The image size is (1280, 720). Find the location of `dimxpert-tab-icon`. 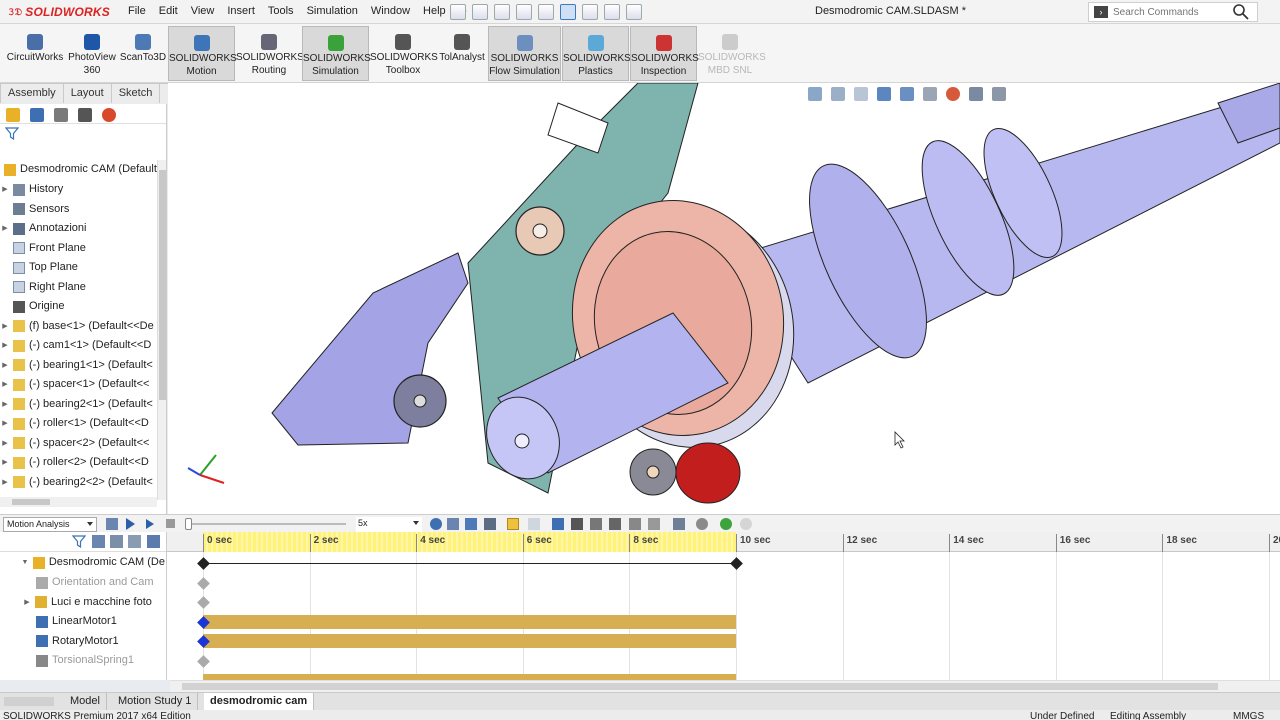

dimxpert-tab-icon is located at coordinates (85, 115).